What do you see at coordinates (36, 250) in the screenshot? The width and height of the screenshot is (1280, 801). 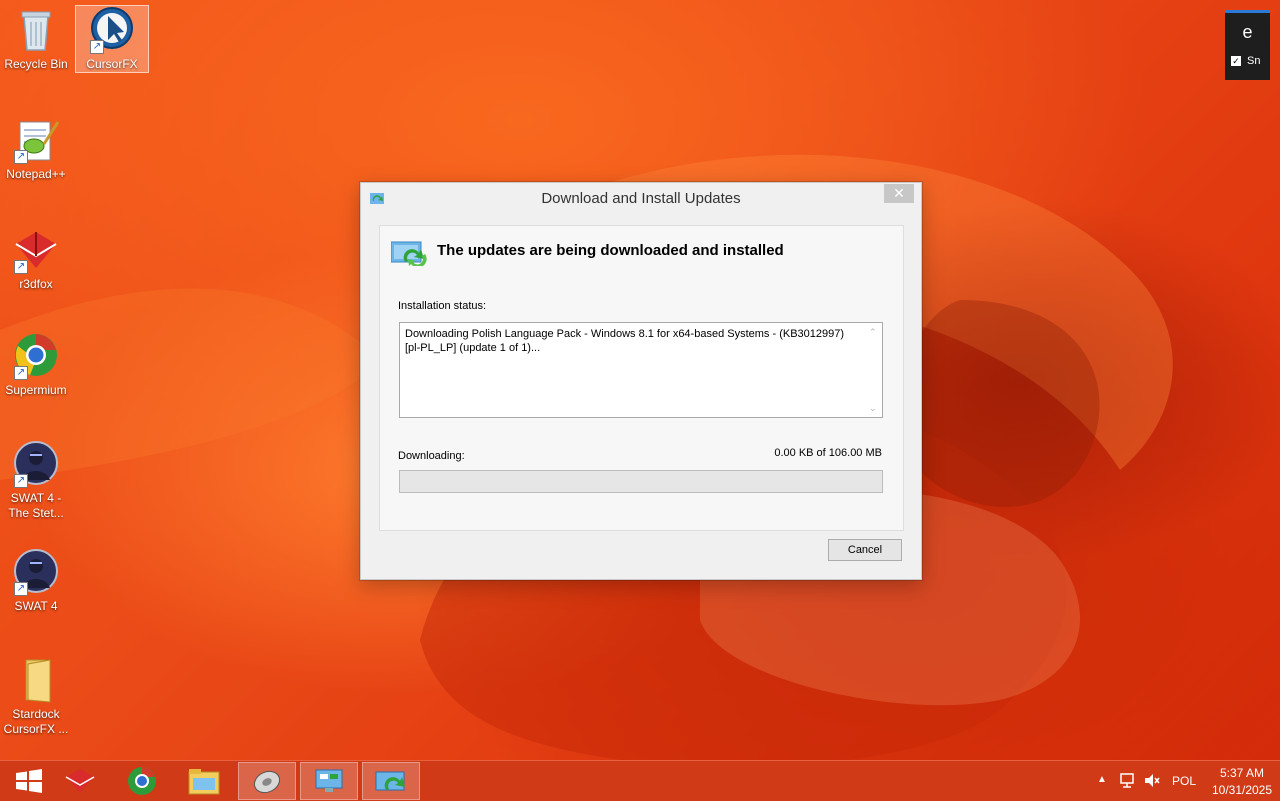 I see `r3dfox-icon: ↗` at bounding box center [36, 250].